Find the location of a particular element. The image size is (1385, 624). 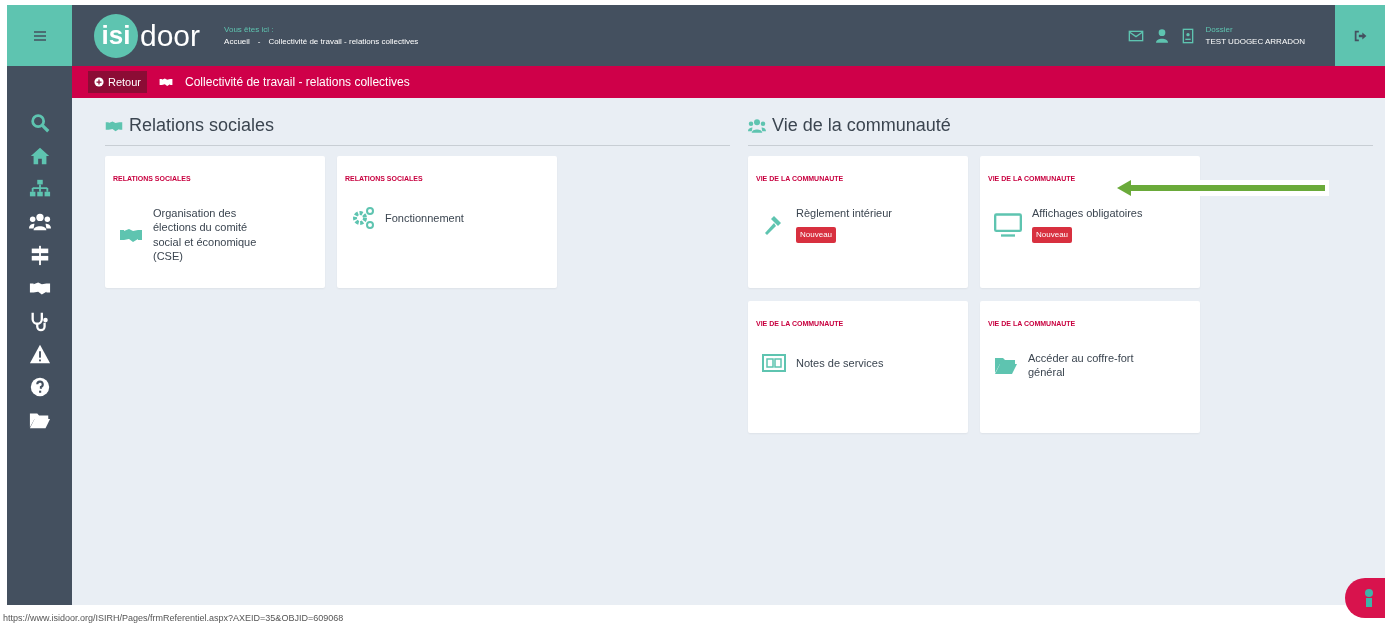

back-icon is located at coordinates (99, 82).